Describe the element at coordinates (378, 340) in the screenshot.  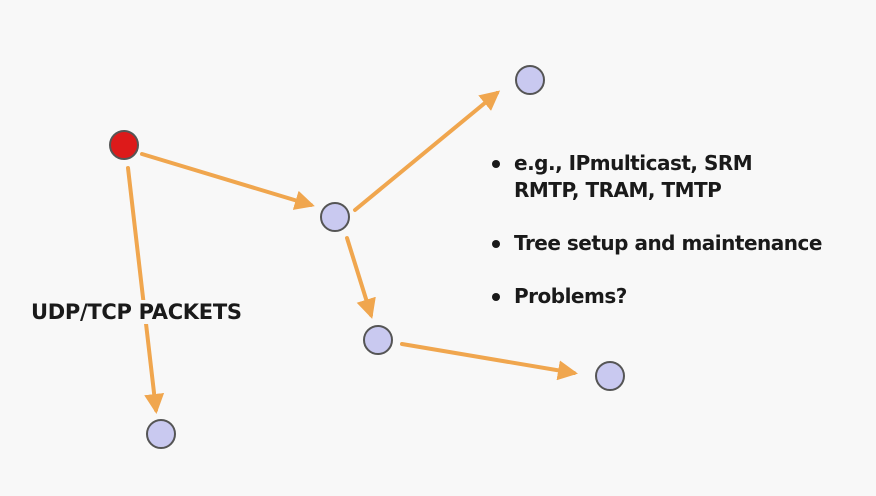
I see `middle-node` at that location.